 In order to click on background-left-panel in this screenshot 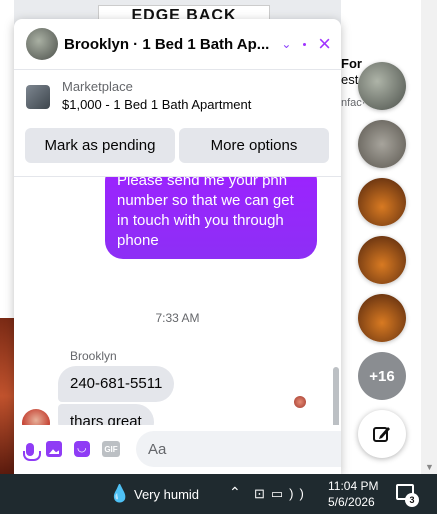, I will do `click(7, 237)`.